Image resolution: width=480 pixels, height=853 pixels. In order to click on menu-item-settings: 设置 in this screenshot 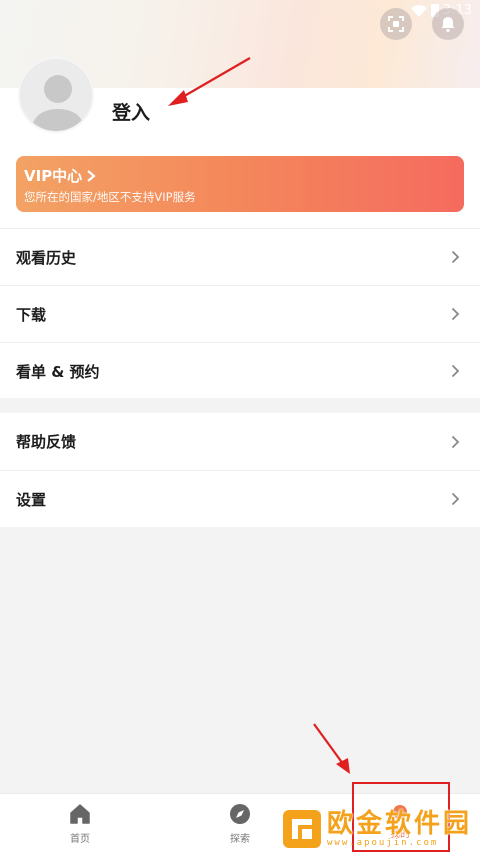, I will do `click(240, 498)`.